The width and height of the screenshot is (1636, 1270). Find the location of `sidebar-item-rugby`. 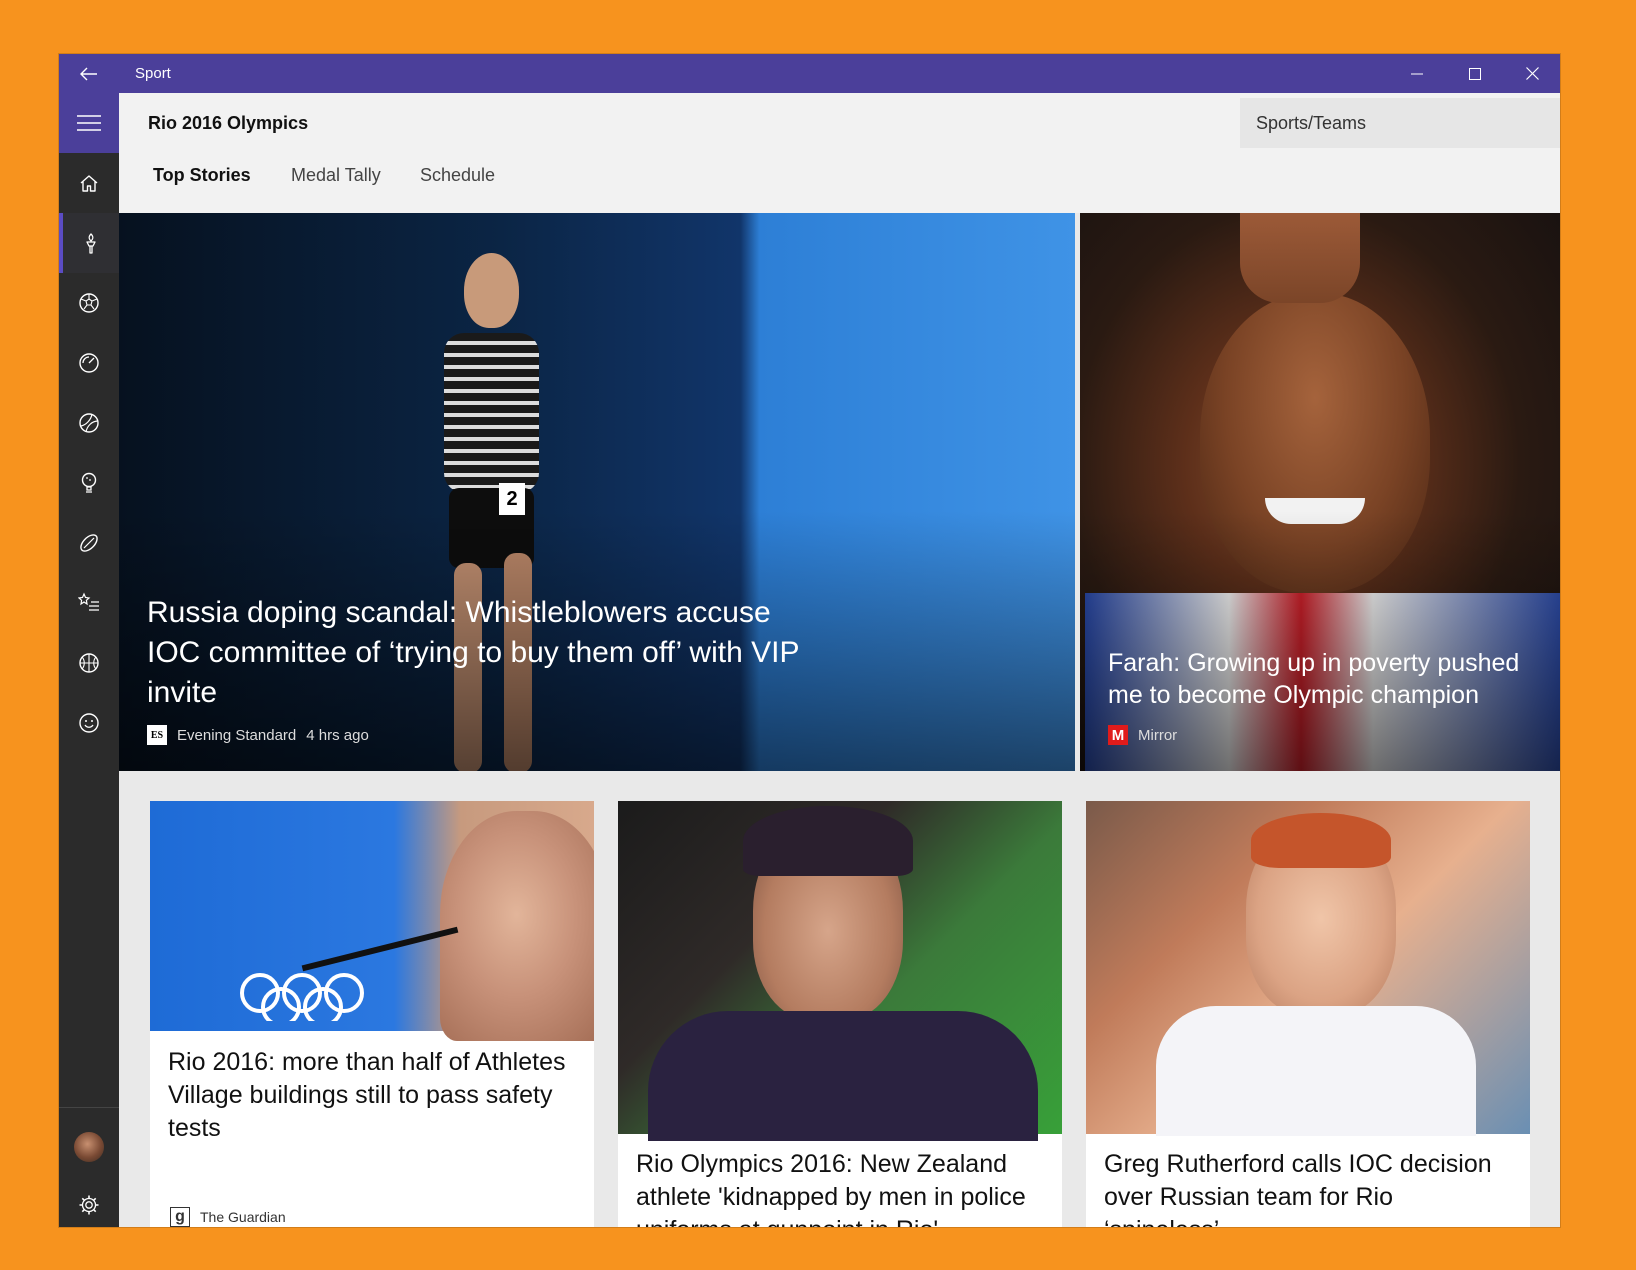

sidebar-item-rugby is located at coordinates (89, 543).